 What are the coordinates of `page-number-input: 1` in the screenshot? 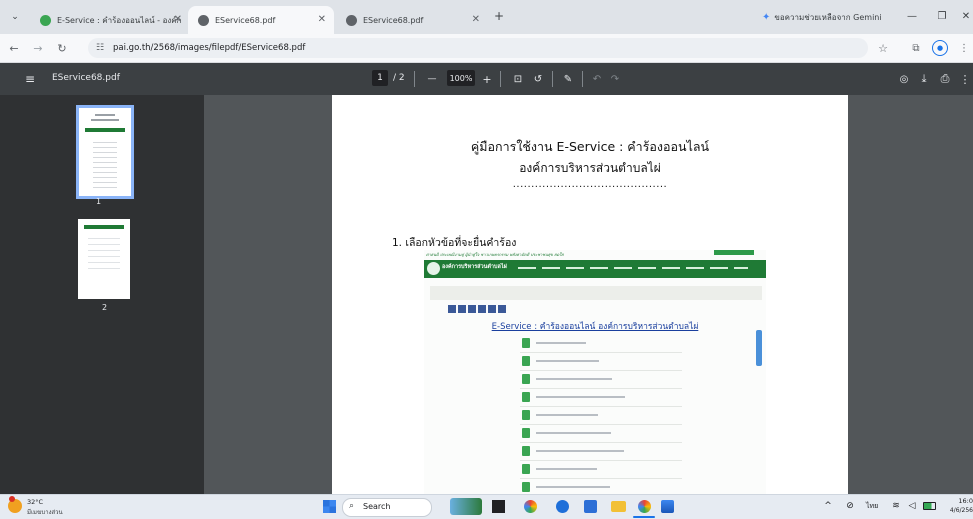 It's located at (380, 78).